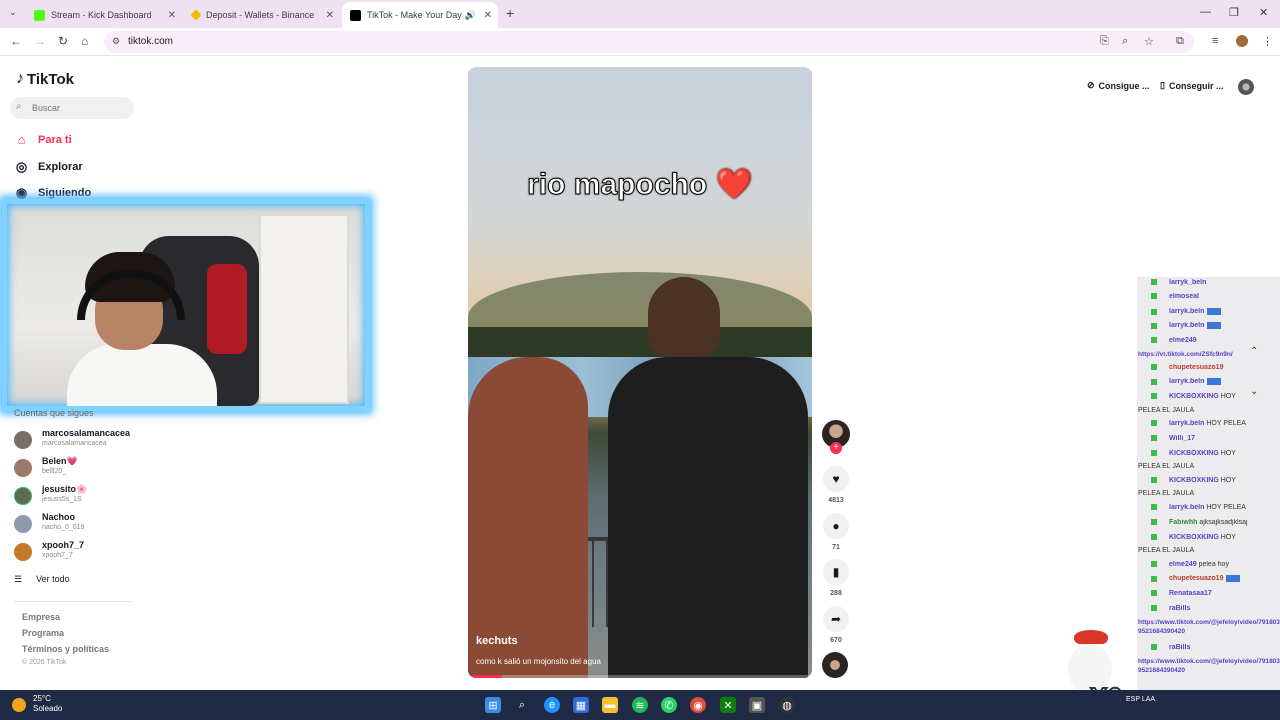  What do you see at coordinates (1208, 344) in the screenshot?
I see `chat-message: elme249` at bounding box center [1208, 344].